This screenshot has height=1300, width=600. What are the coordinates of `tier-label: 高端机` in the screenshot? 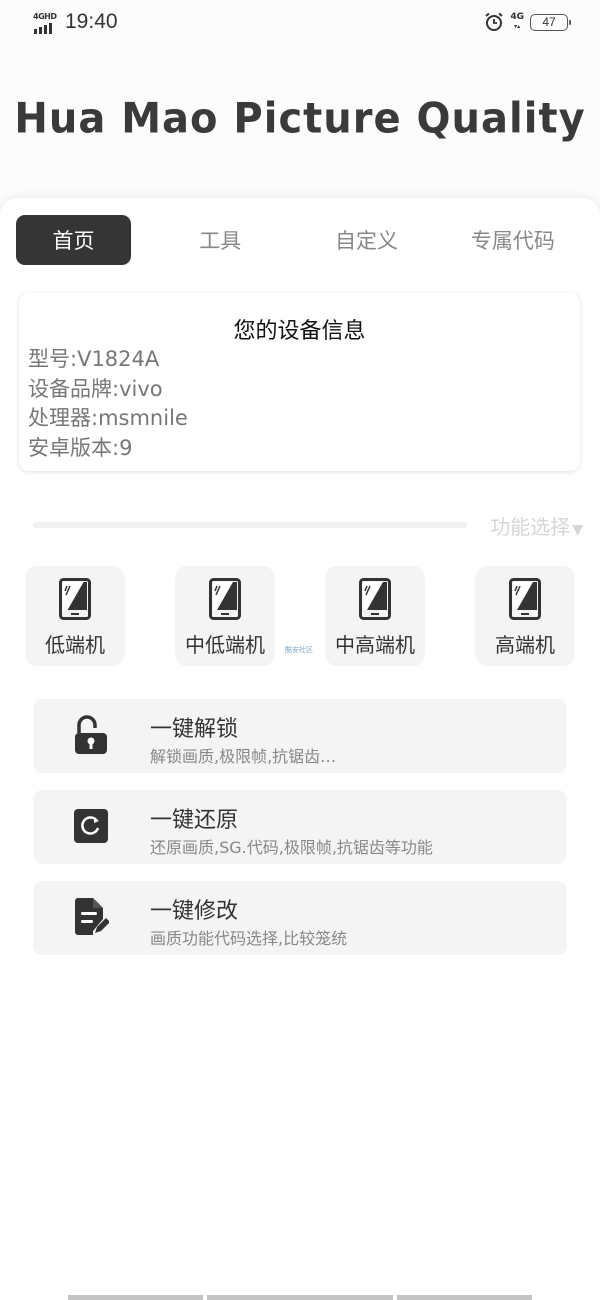 It's located at (525, 645).